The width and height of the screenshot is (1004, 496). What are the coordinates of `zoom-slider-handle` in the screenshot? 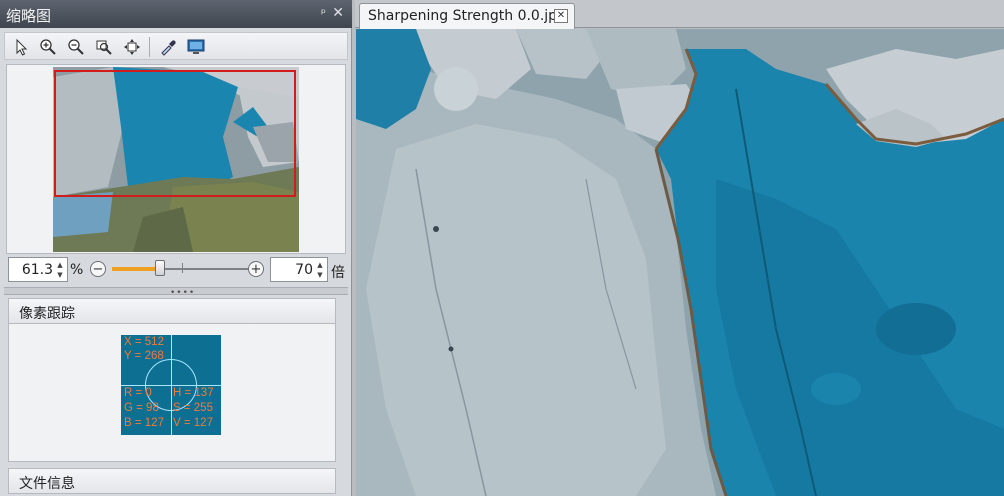 It's located at (160, 268).